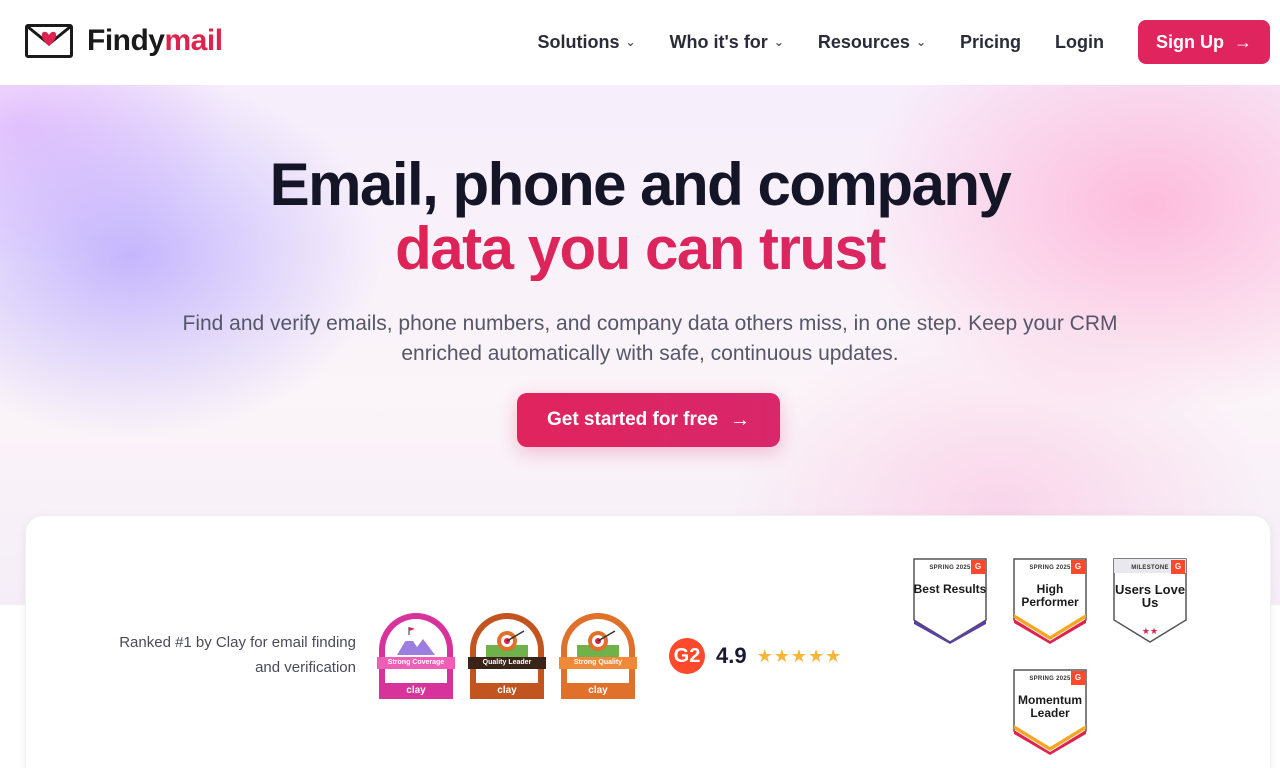 The height and width of the screenshot is (768, 1280). Describe the element at coordinates (731, 655) in the screenshot. I see `rating-value: 4.9` at that location.